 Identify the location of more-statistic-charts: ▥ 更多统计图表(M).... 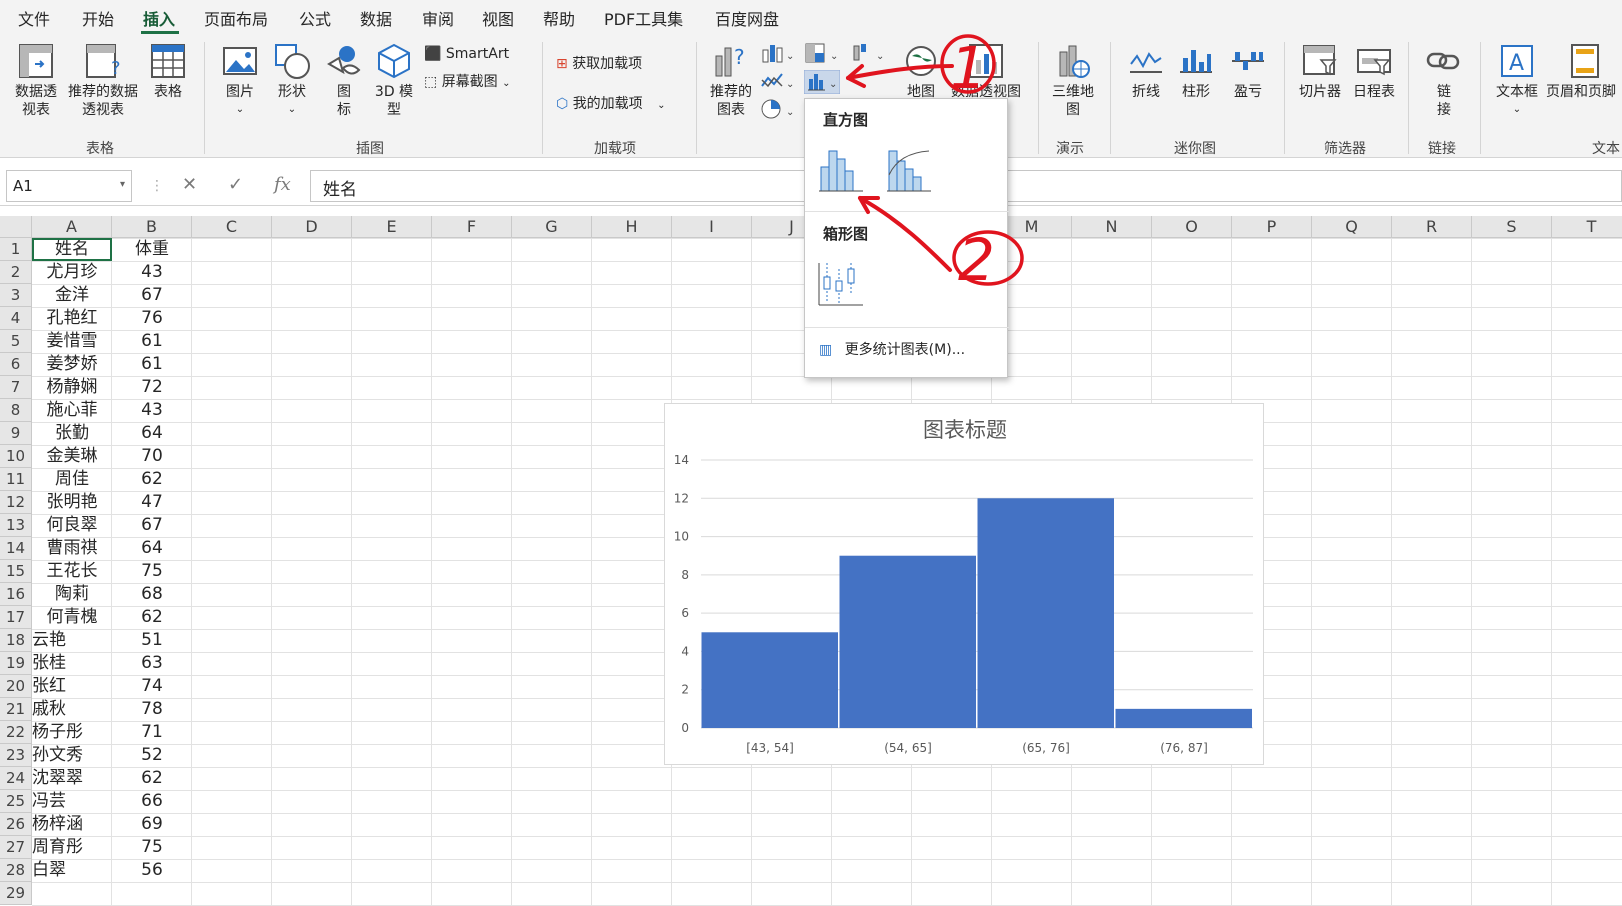
(892, 349).